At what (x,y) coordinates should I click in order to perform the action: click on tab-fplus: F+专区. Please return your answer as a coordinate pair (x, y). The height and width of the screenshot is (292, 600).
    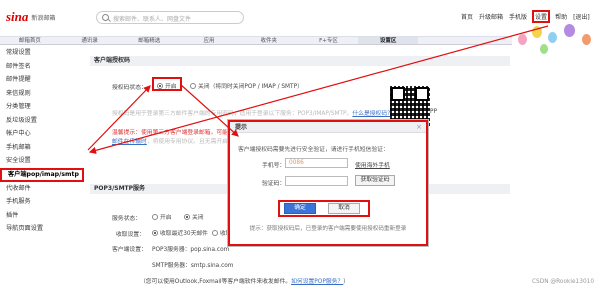
    Looking at the image, I should click on (329, 40).